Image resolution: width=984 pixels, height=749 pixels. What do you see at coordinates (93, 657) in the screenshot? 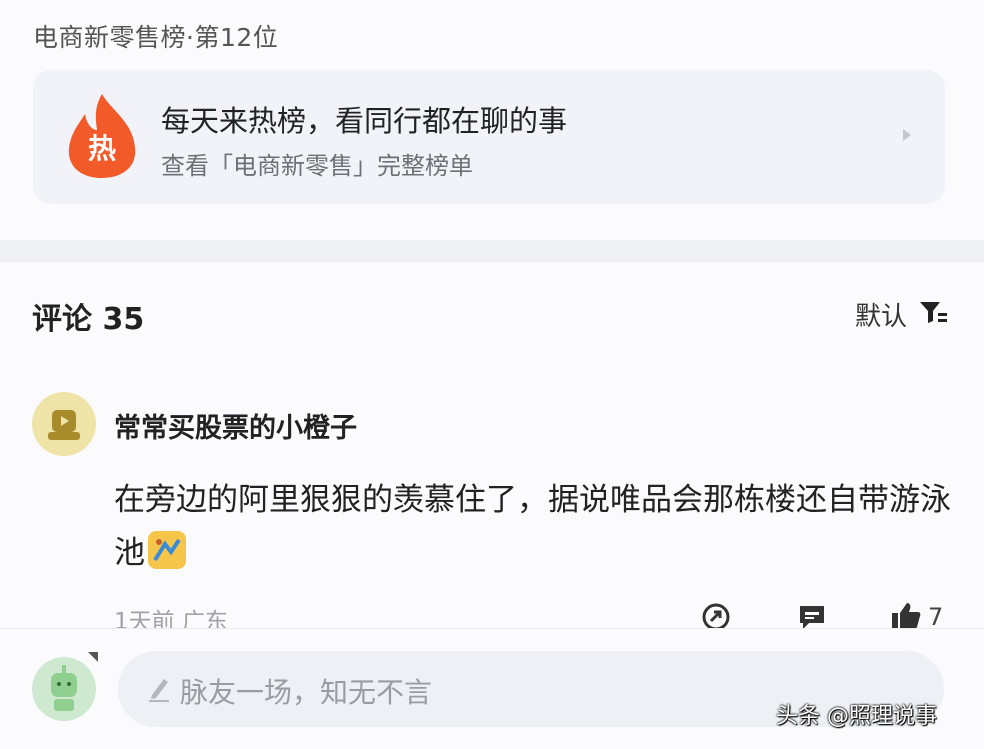
I see `avatar-badge` at bounding box center [93, 657].